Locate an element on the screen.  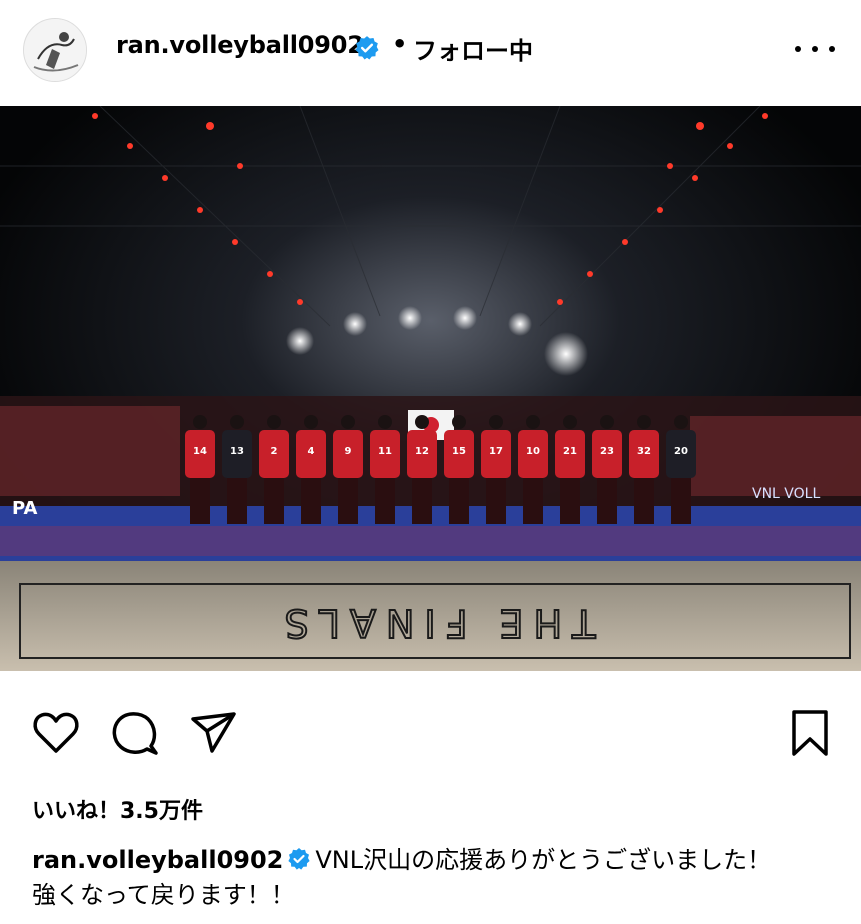
jersey-number: 11 is located at coordinates (385, 451).